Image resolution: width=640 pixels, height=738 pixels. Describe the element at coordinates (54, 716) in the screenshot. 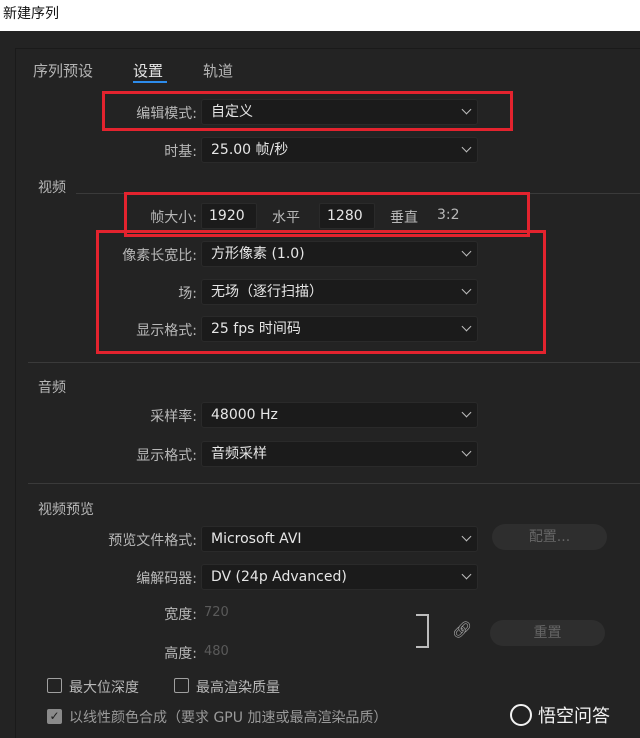

I see `linear-color-checkbox: ✓` at that location.